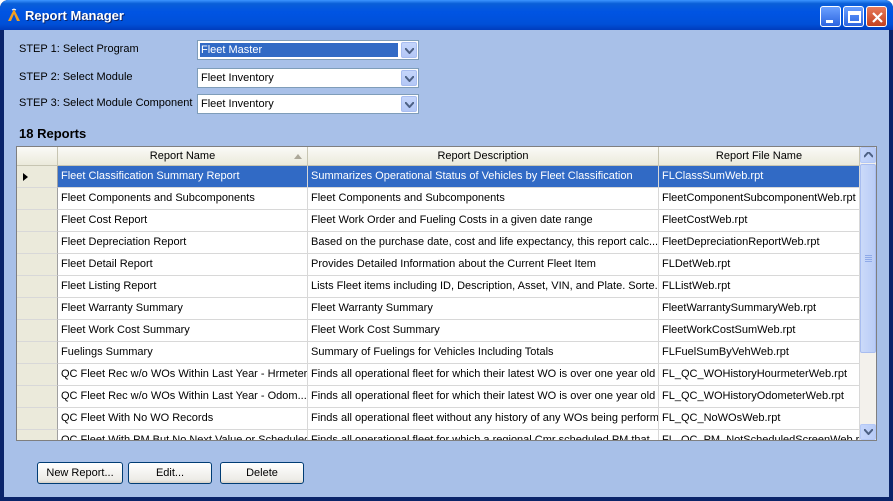  What do you see at coordinates (868, 155) in the screenshot?
I see `scroll-up-icon` at bounding box center [868, 155].